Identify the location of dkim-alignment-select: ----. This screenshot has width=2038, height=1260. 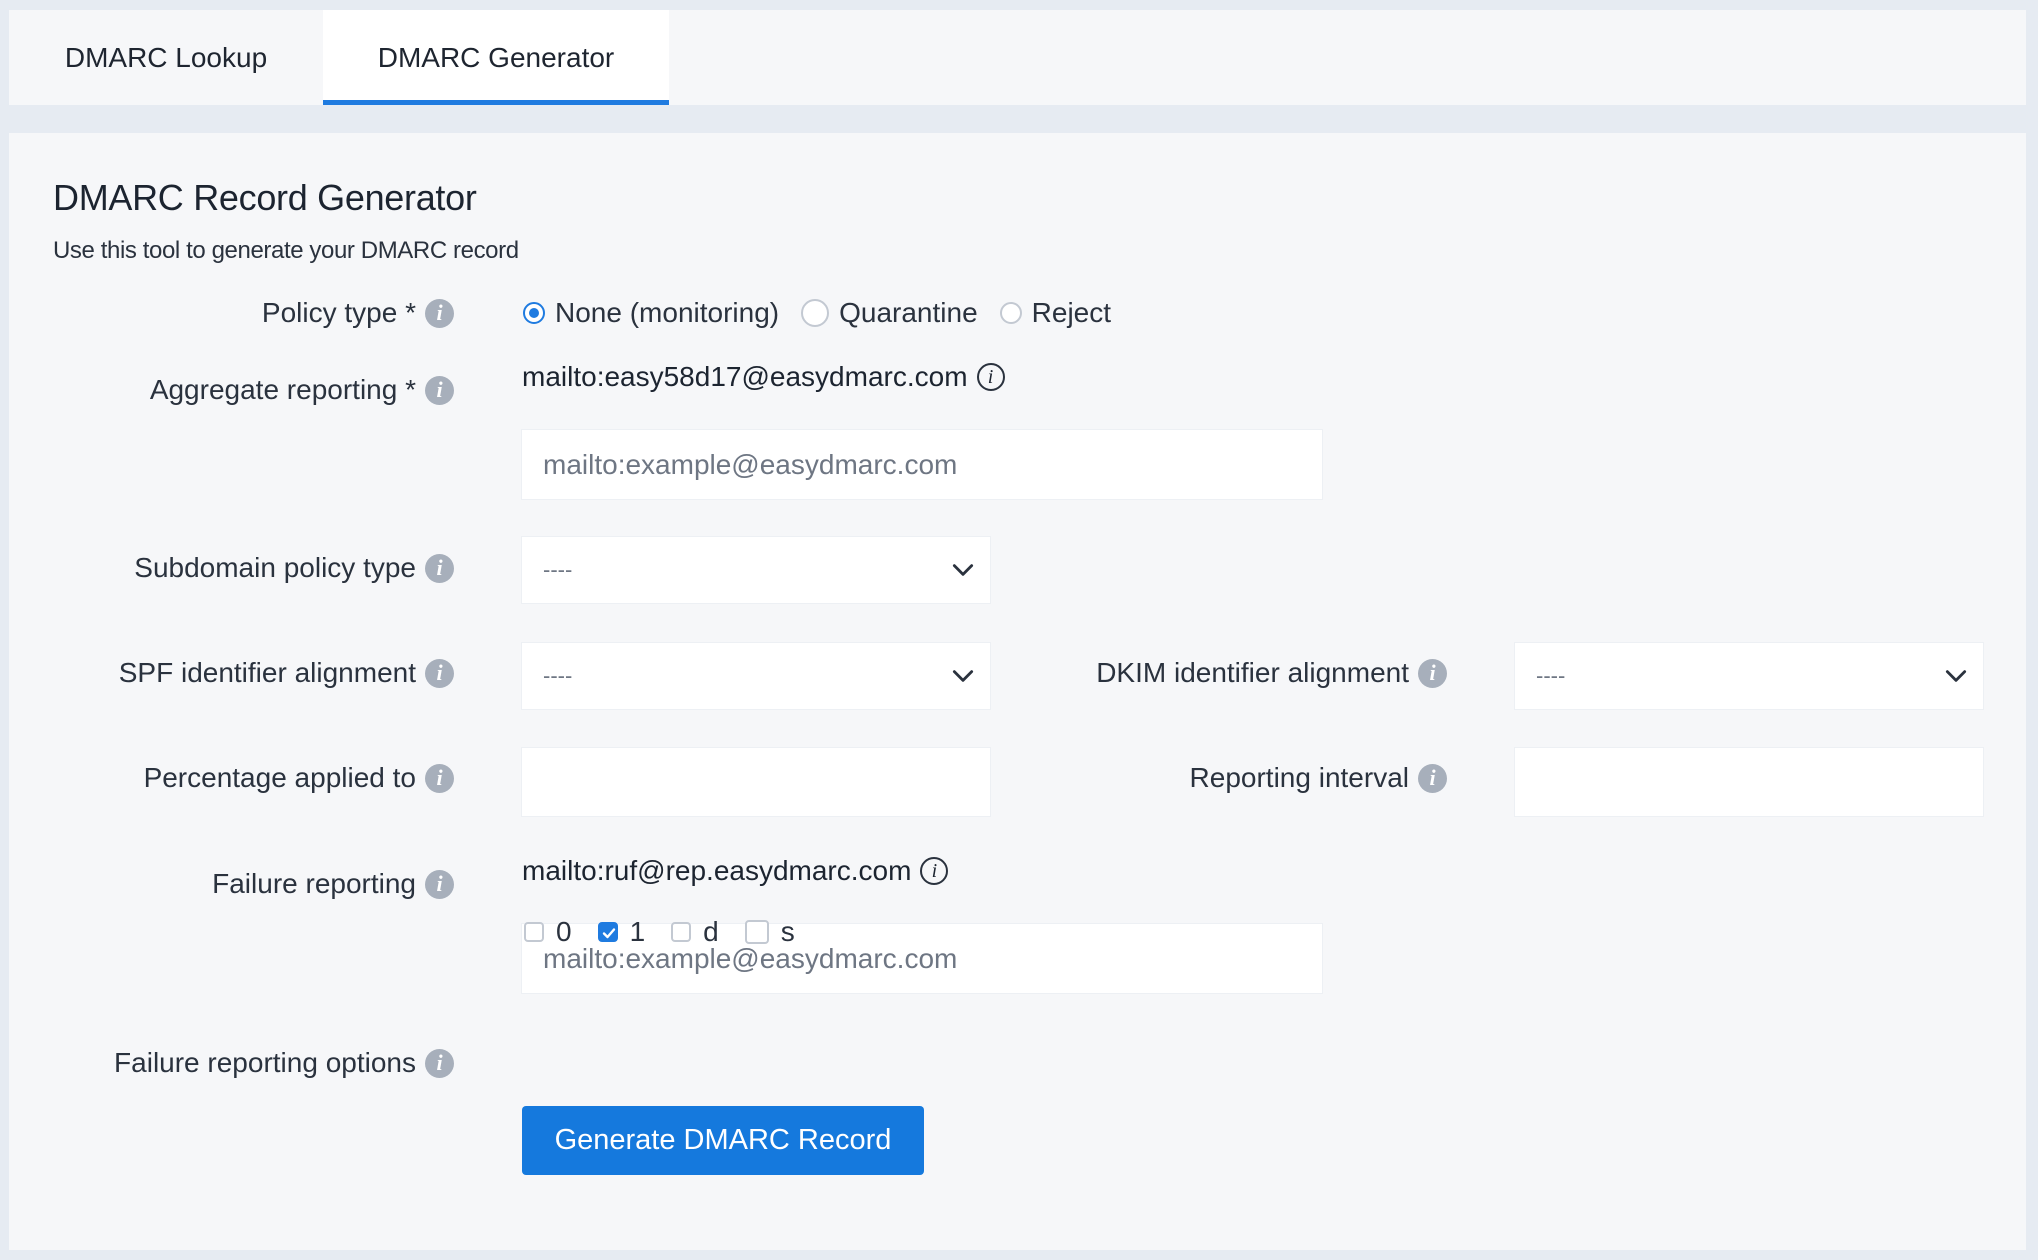
(1749, 676).